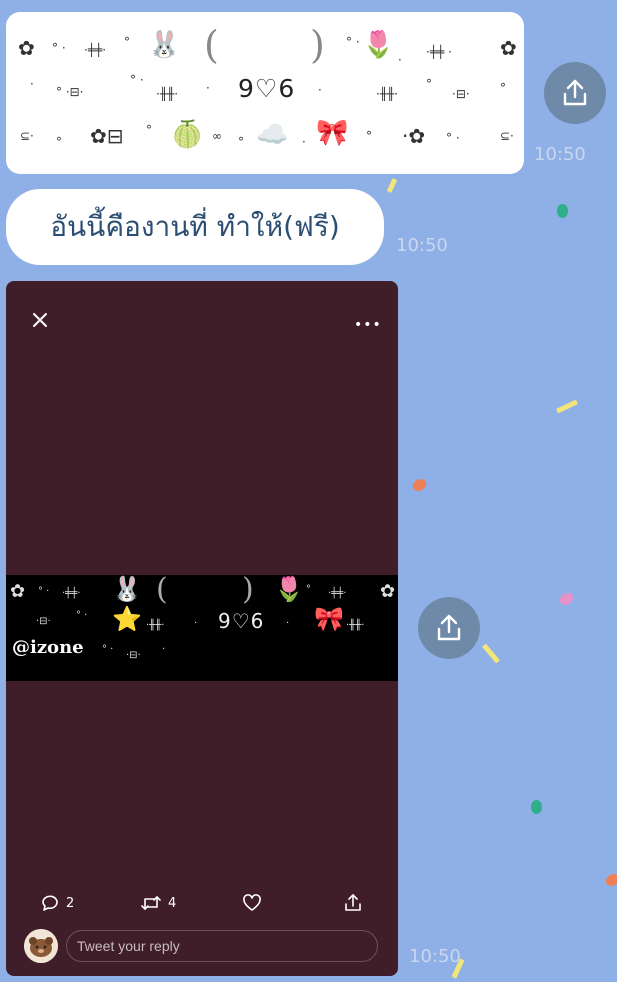 Image resolution: width=617 pixels, height=982 pixels. I want to click on heart-icon, so click(252, 902).